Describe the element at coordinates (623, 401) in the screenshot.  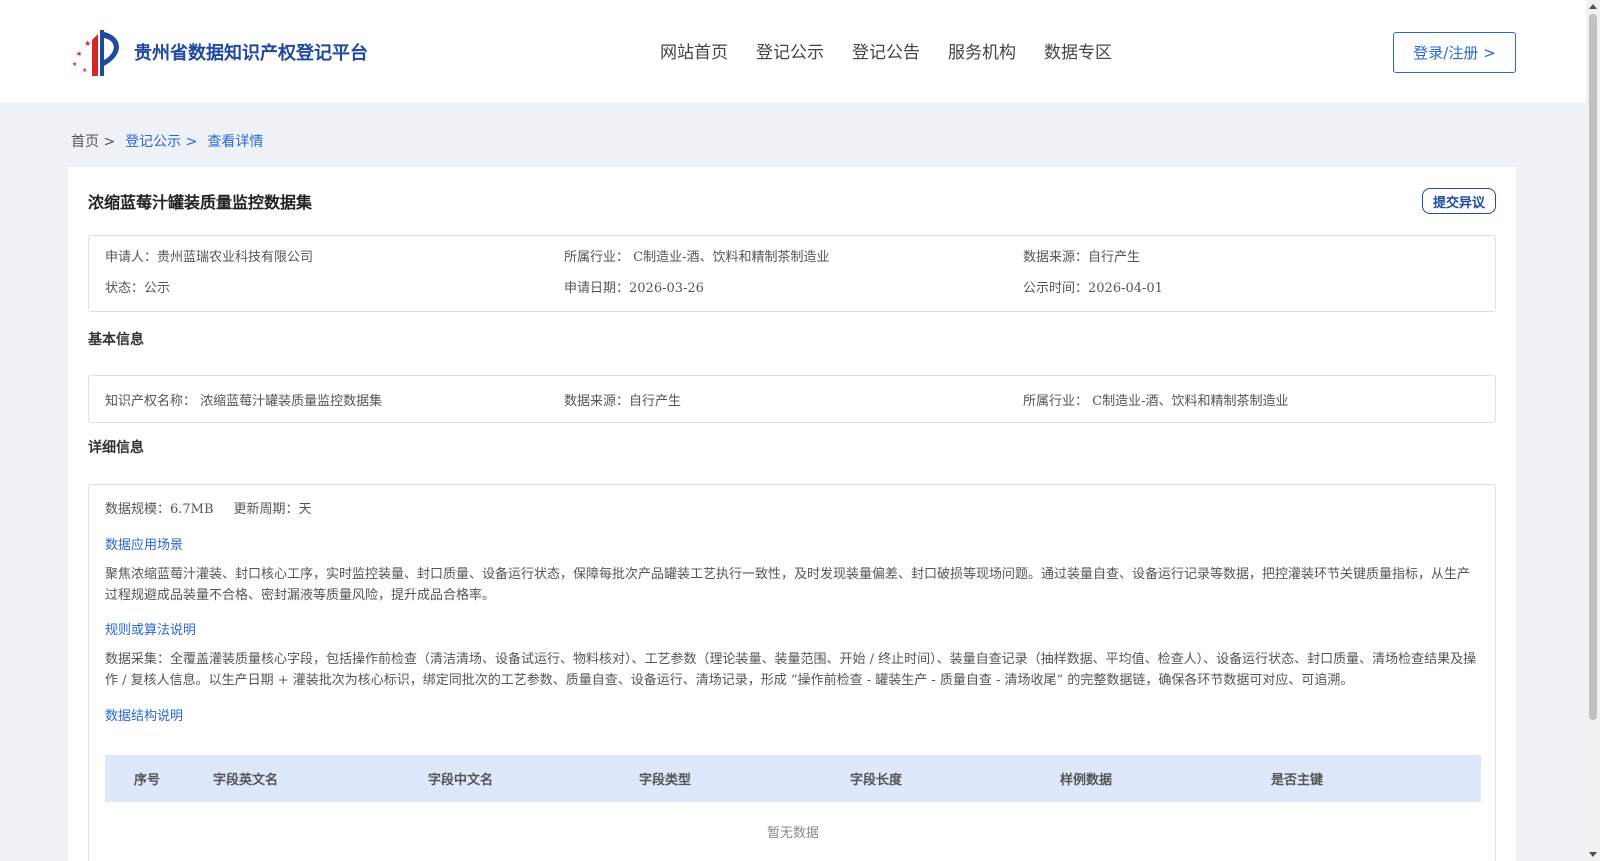
I see `basic-source-field: 数据来源：自行产生` at that location.